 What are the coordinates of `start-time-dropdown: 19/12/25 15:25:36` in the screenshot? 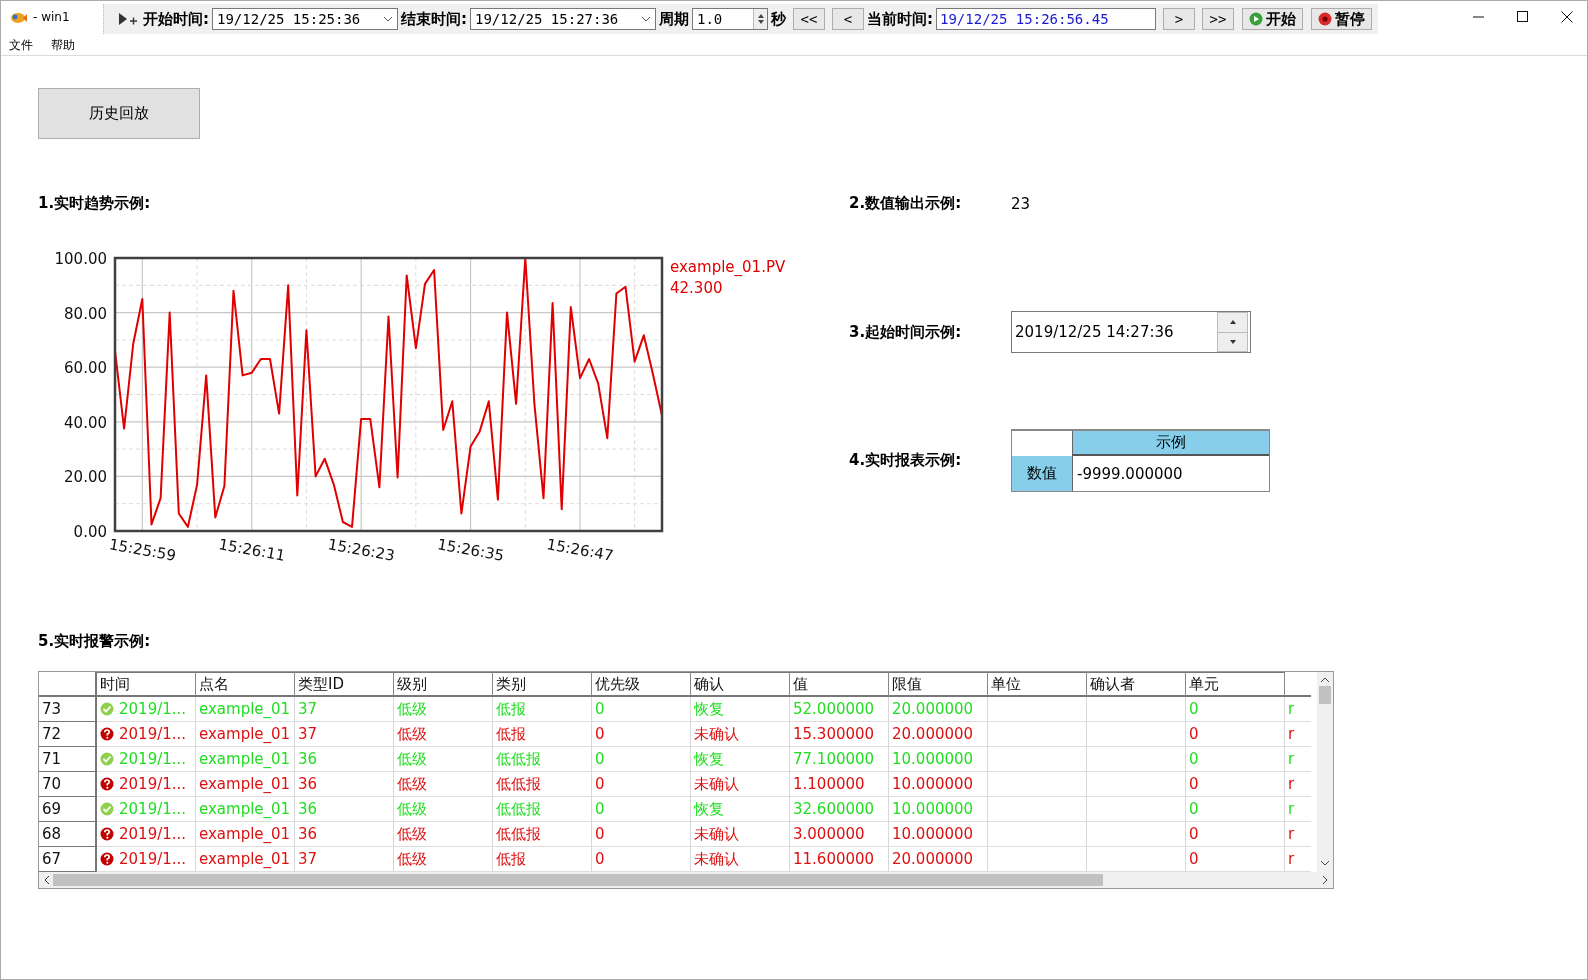 It's located at (305, 19).